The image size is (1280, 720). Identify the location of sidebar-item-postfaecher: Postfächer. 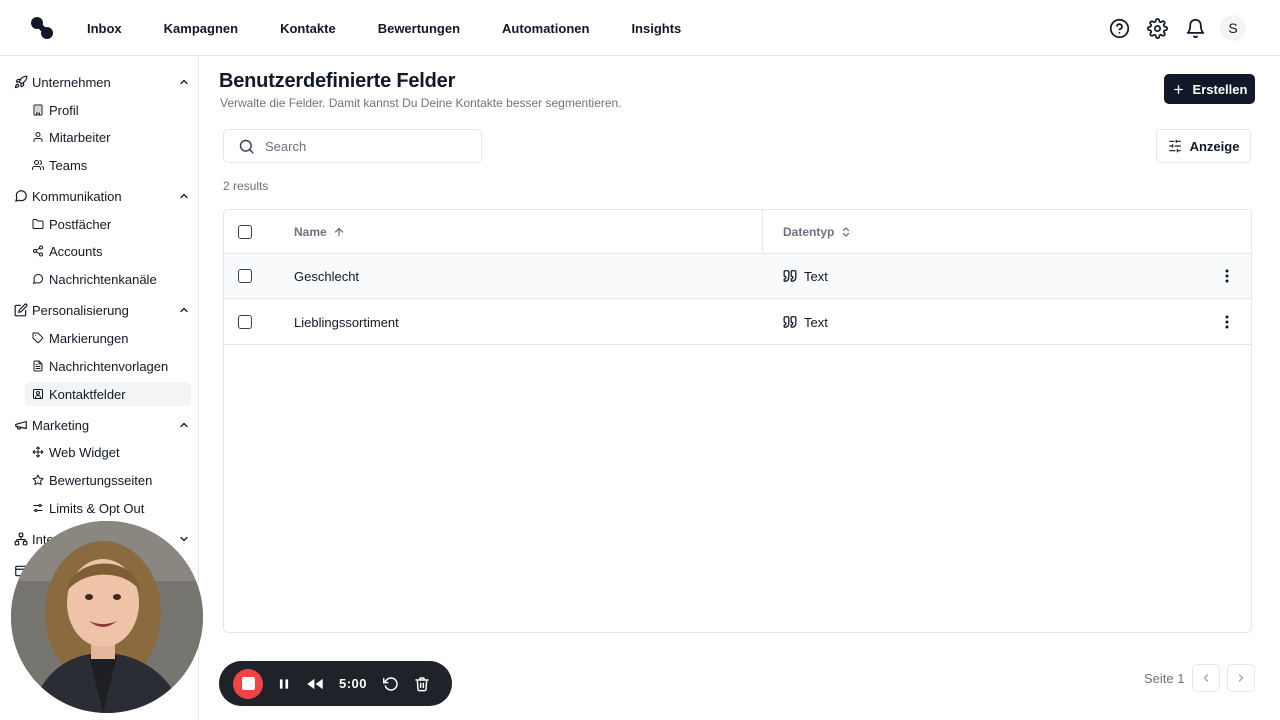
(108, 224).